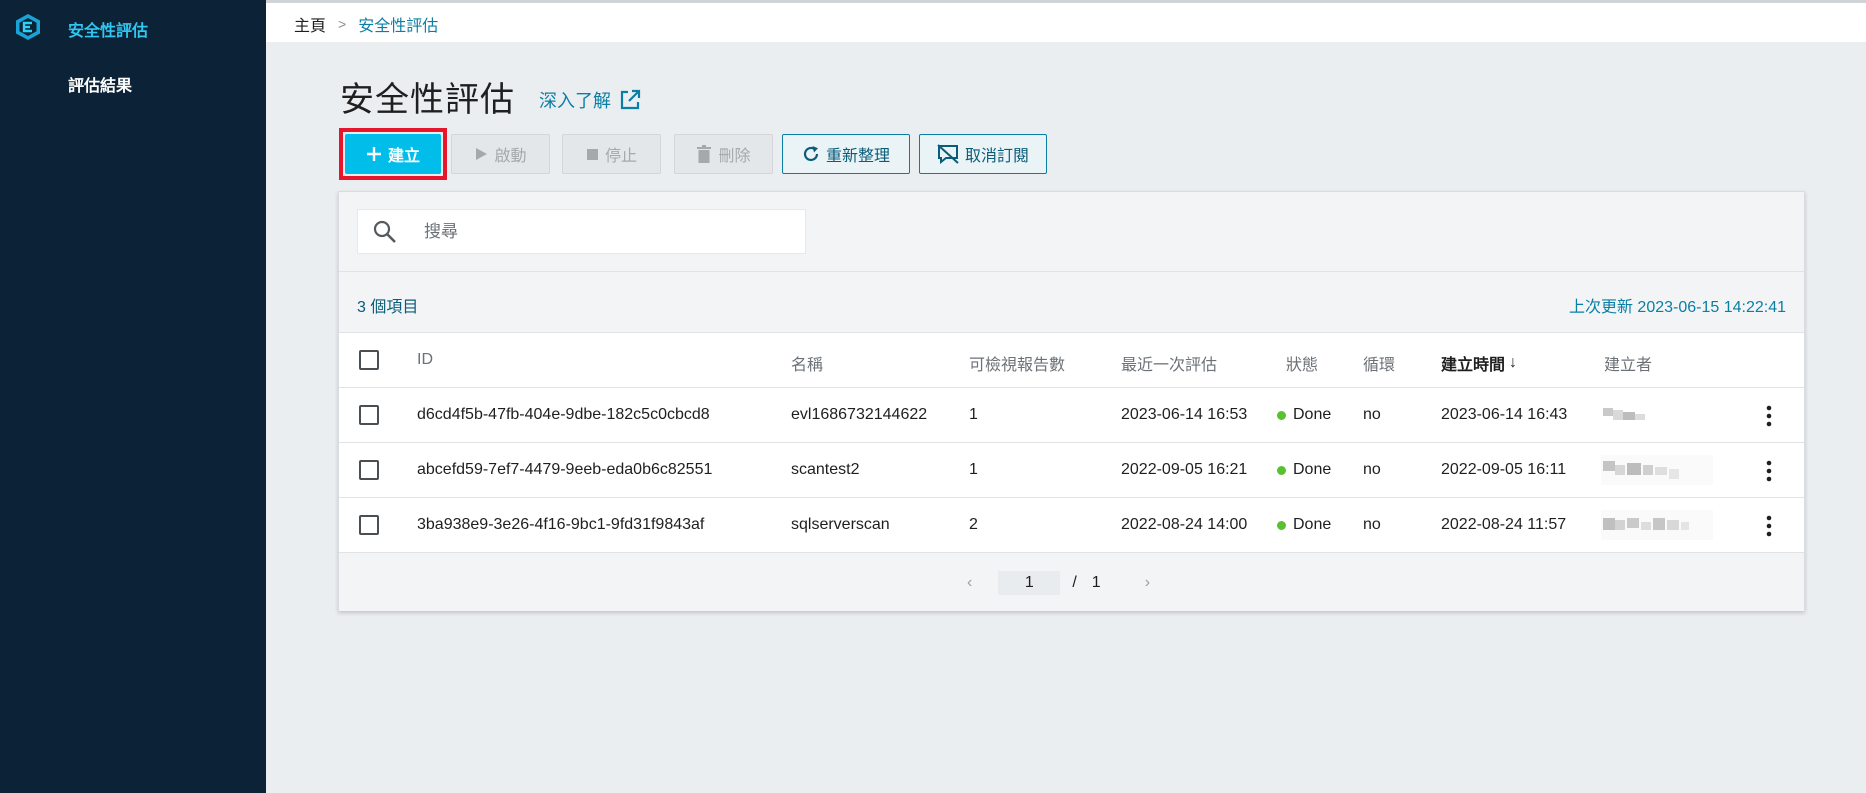  I want to click on pagination: ‹ 1 / 1 ›, so click(1058, 583).